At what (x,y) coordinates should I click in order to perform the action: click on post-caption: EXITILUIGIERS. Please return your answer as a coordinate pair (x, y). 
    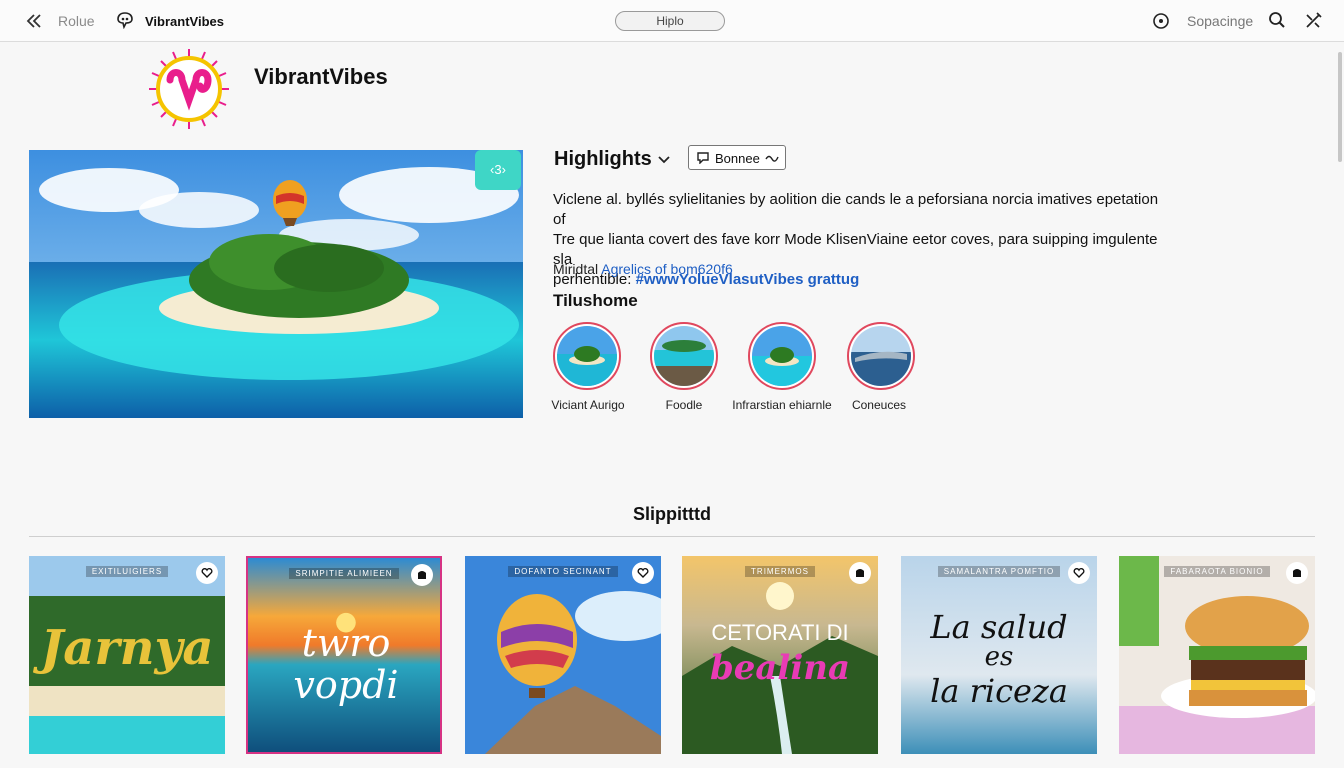
    Looking at the image, I should click on (127, 571).